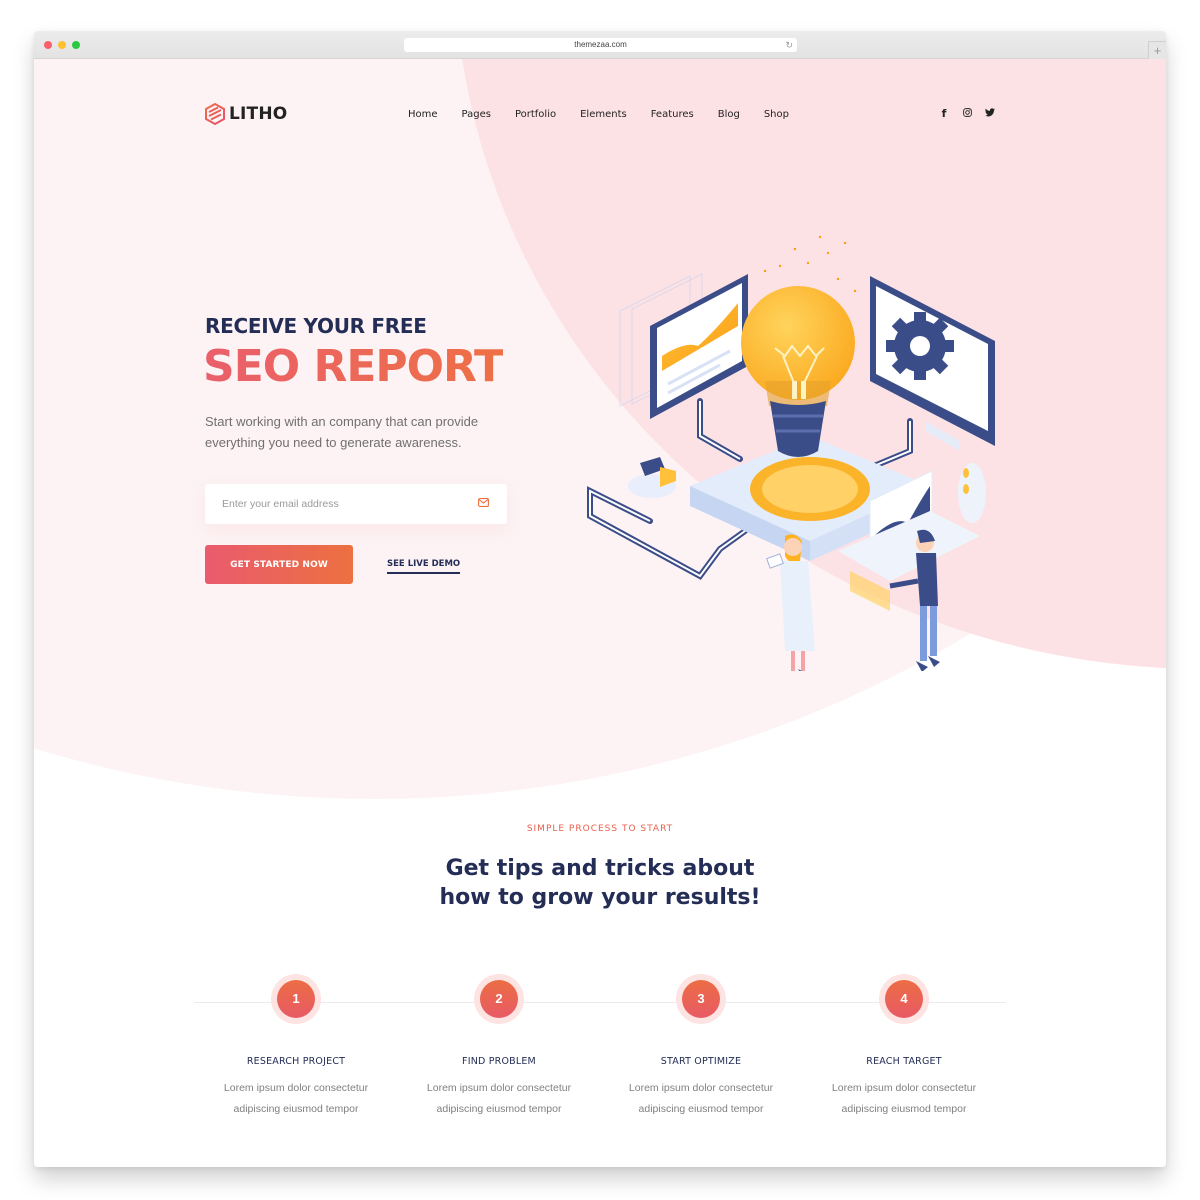 Image resolution: width=1200 pixels, height=1200 pixels. What do you see at coordinates (652, 477) in the screenshot?
I see `pie-chart-icon` at bounding box center [652, 477].